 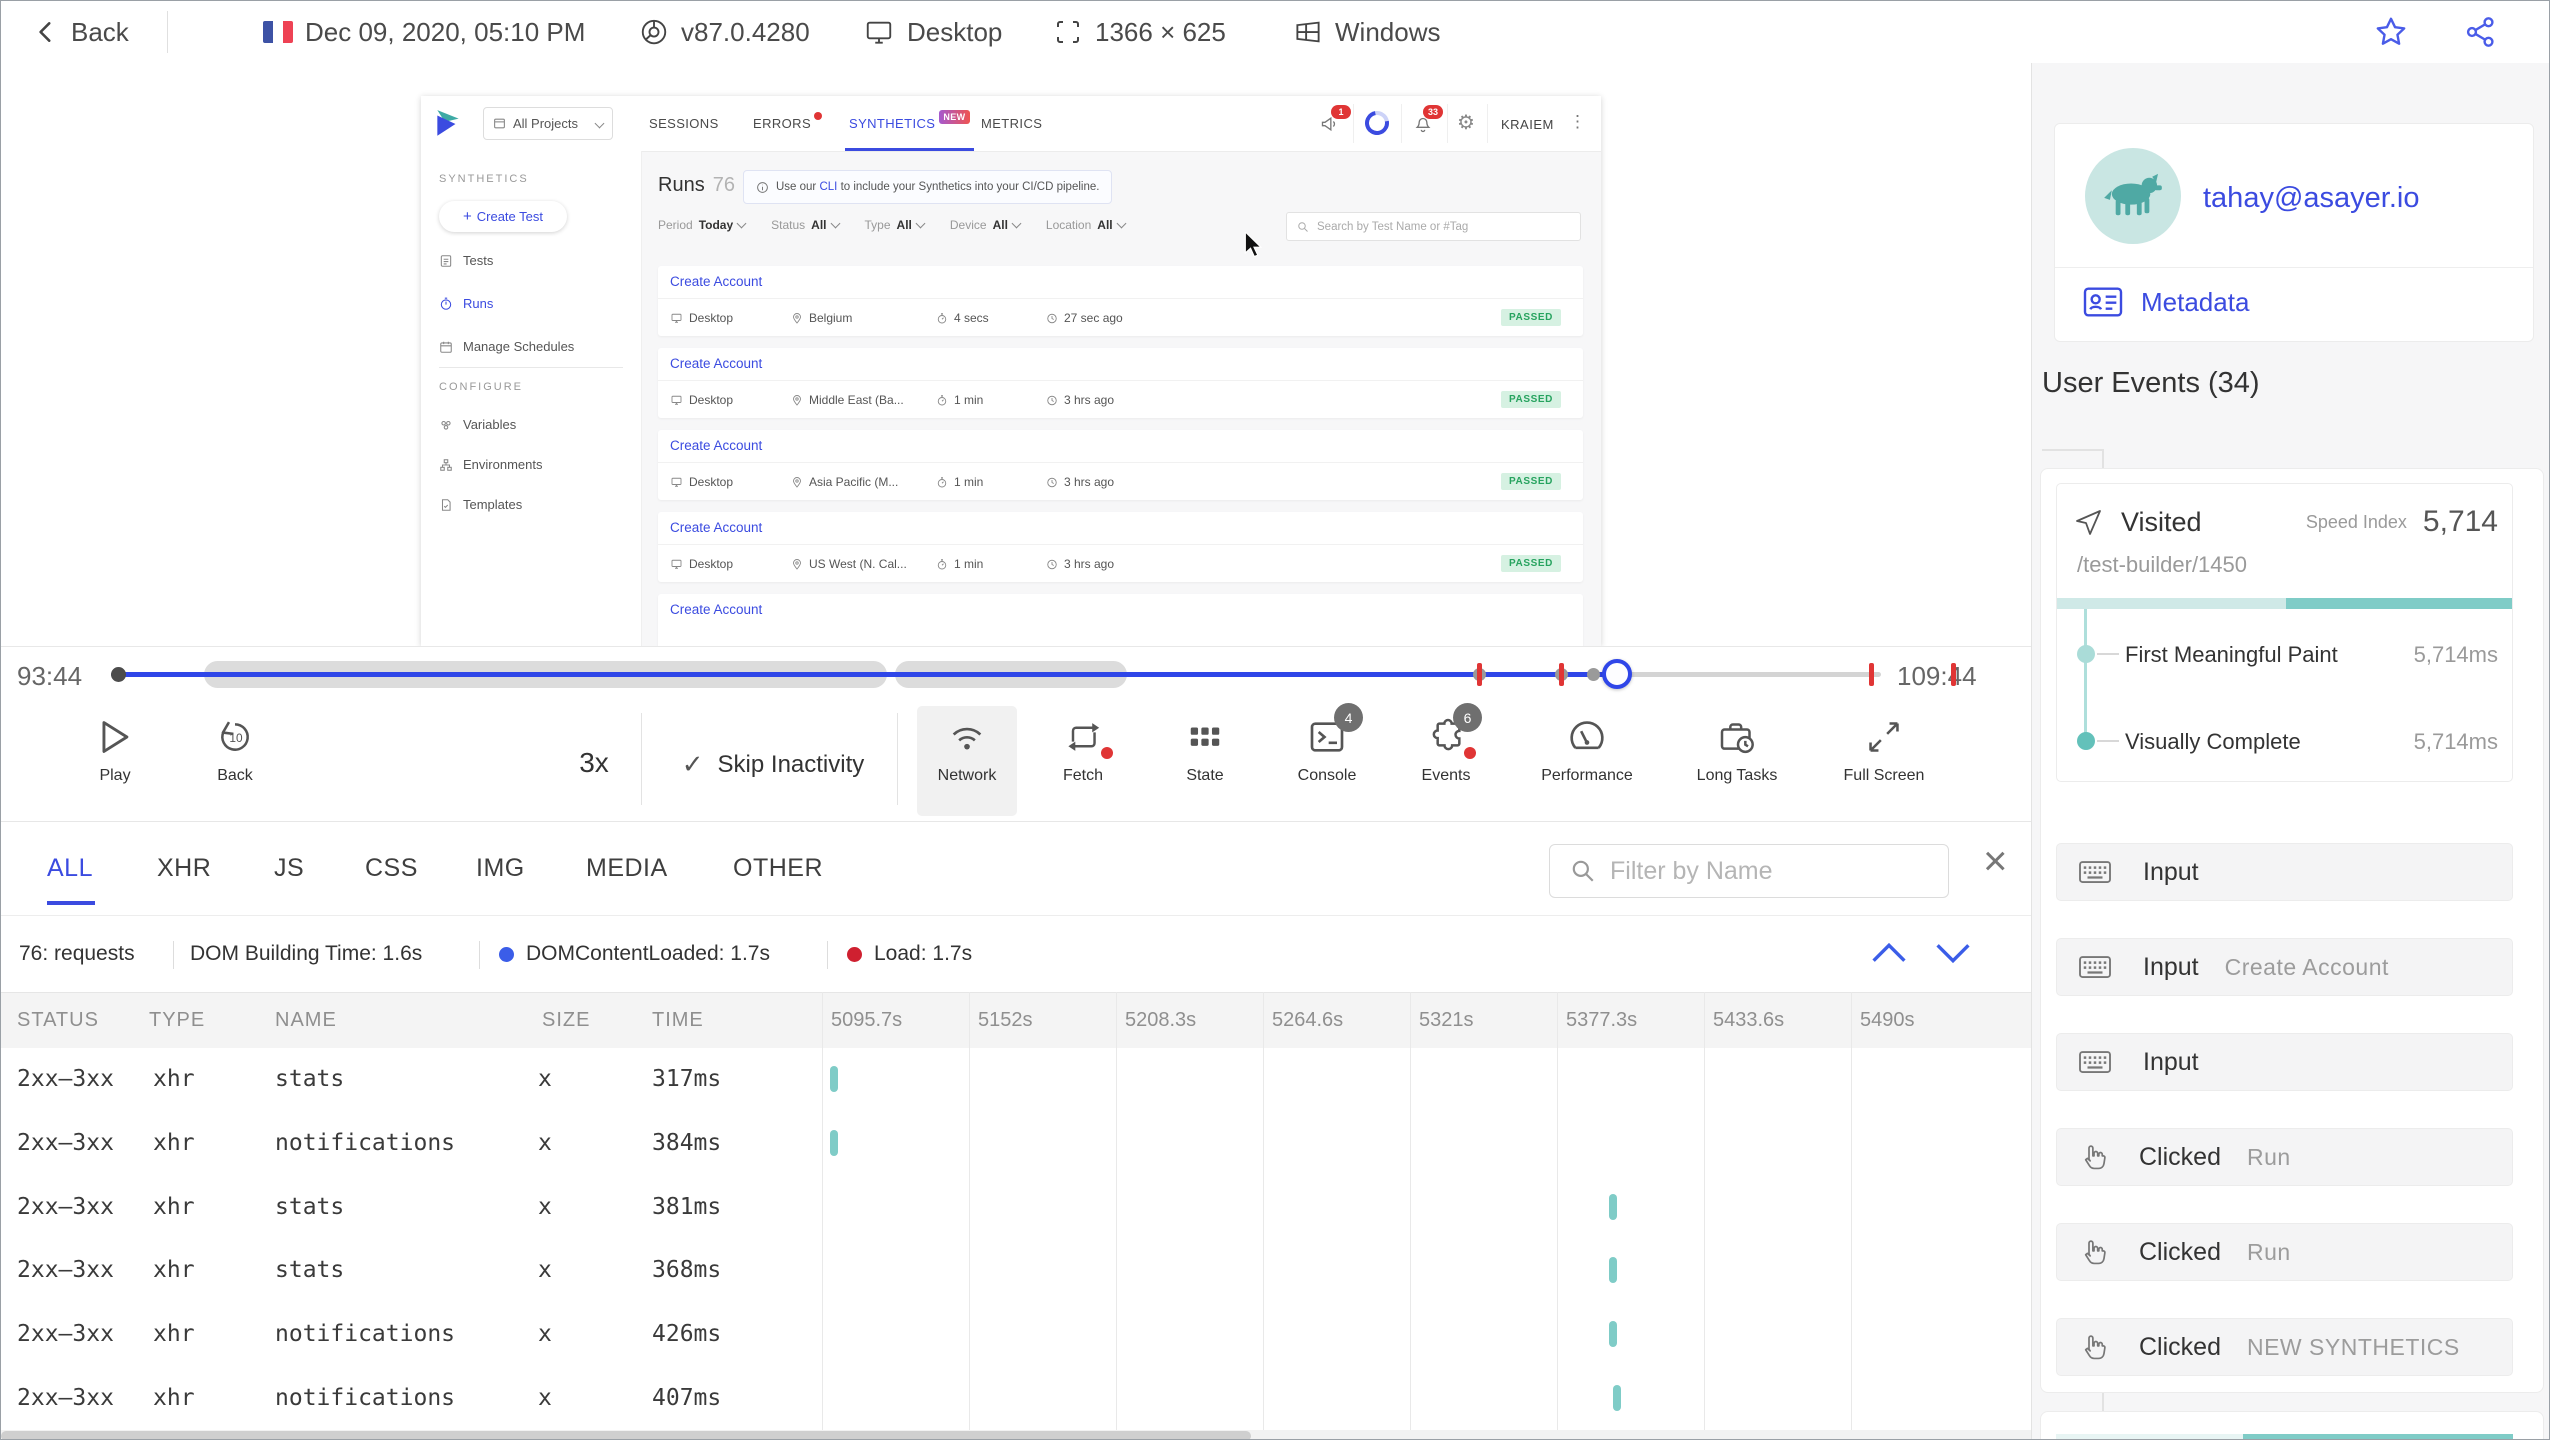 What do you see at coordinates (1749, 871) in the screenshot?
I see `filter-by-name-input: Filter by Name` at bounding box center [1749, 871].